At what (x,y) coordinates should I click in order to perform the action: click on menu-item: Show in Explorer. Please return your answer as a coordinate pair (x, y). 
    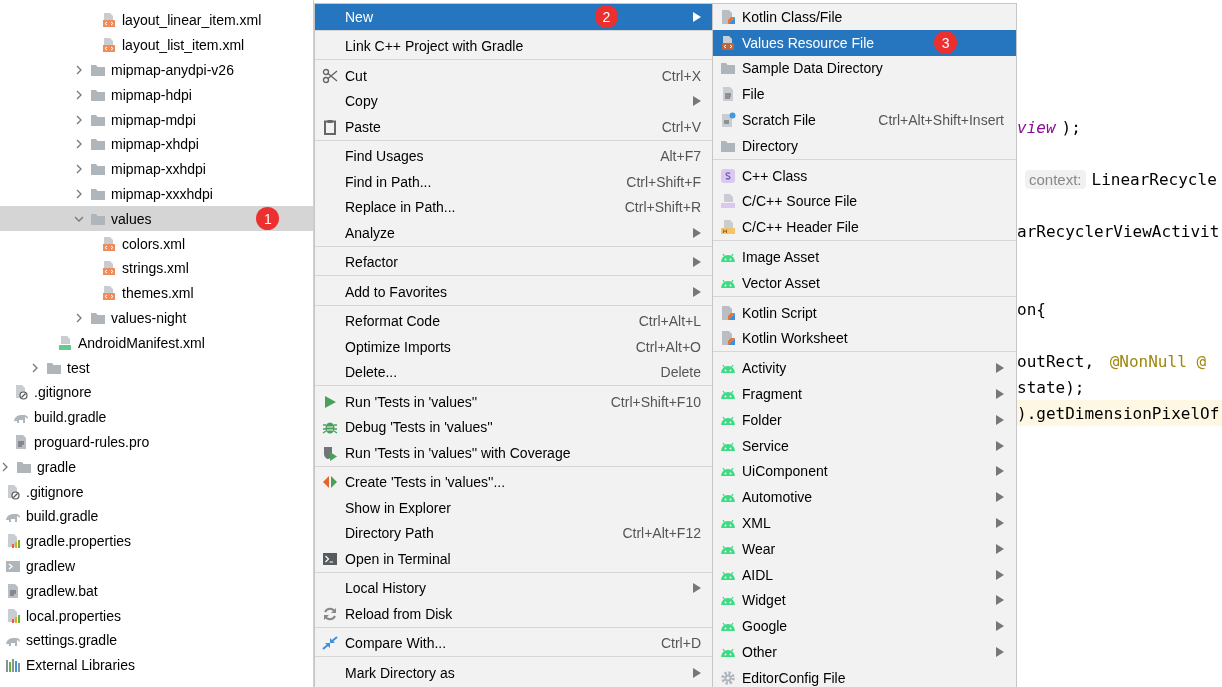
    Looking at the image, I should click on (513, 508).